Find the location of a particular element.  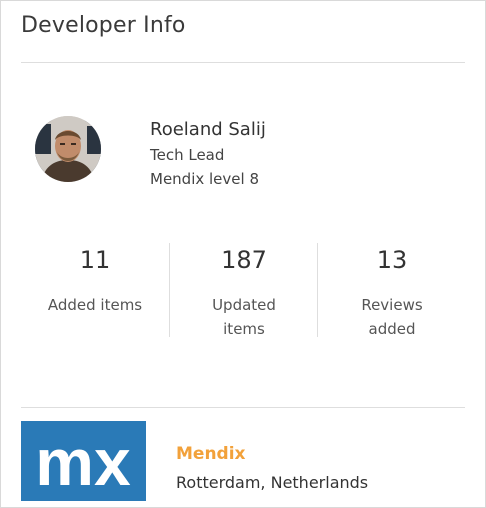

company-location: Rotterdam, Netherlands is located at coordinates (272, 482).